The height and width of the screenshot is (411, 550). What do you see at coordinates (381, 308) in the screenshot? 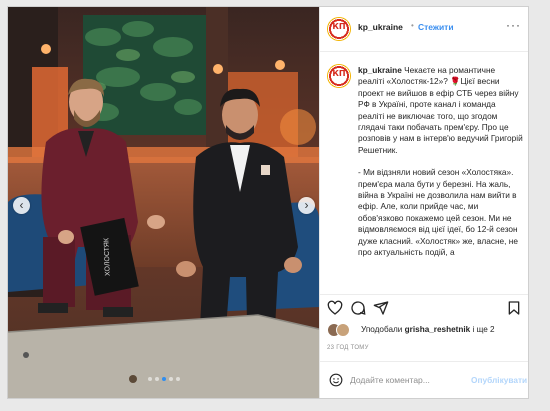
I see `share-send-icon` at bounding box center [381, 308].